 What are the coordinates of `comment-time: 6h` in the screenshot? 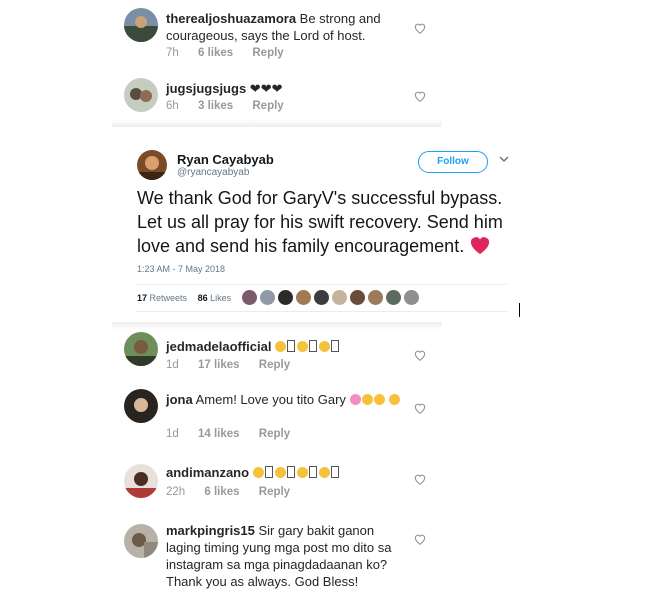 It's located at (172, 106).